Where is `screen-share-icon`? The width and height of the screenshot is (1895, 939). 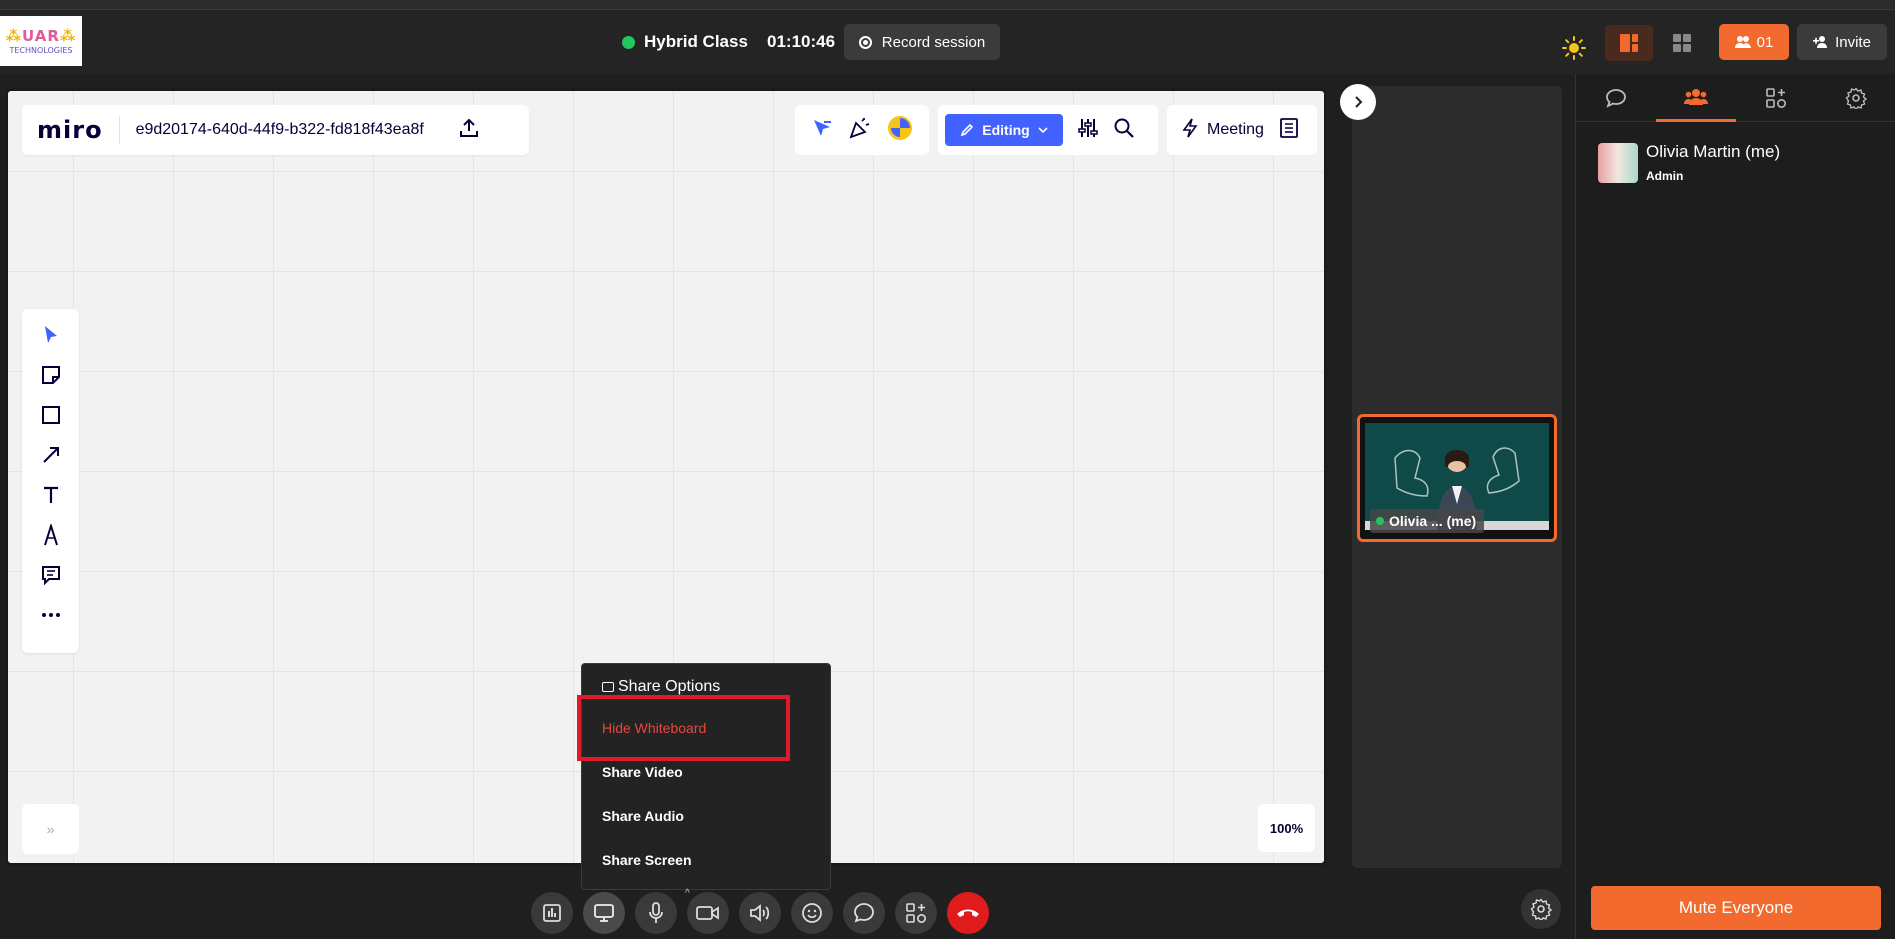 screen-share-icon is located at coordinates (604, 913).